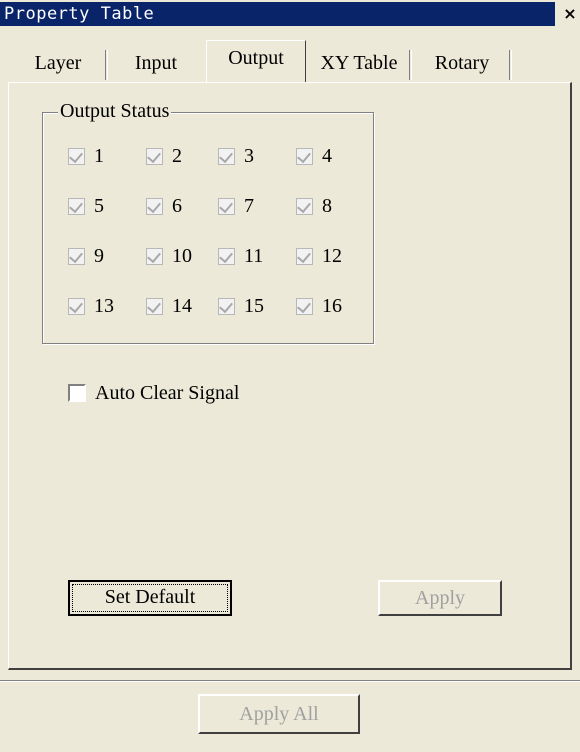 The width and height of the screenshot is (580, 752). What do you see at coordinates (164, 156) in the screenshot?
I see `output-checkbox-2: 2` at bounding box center [164, 156].